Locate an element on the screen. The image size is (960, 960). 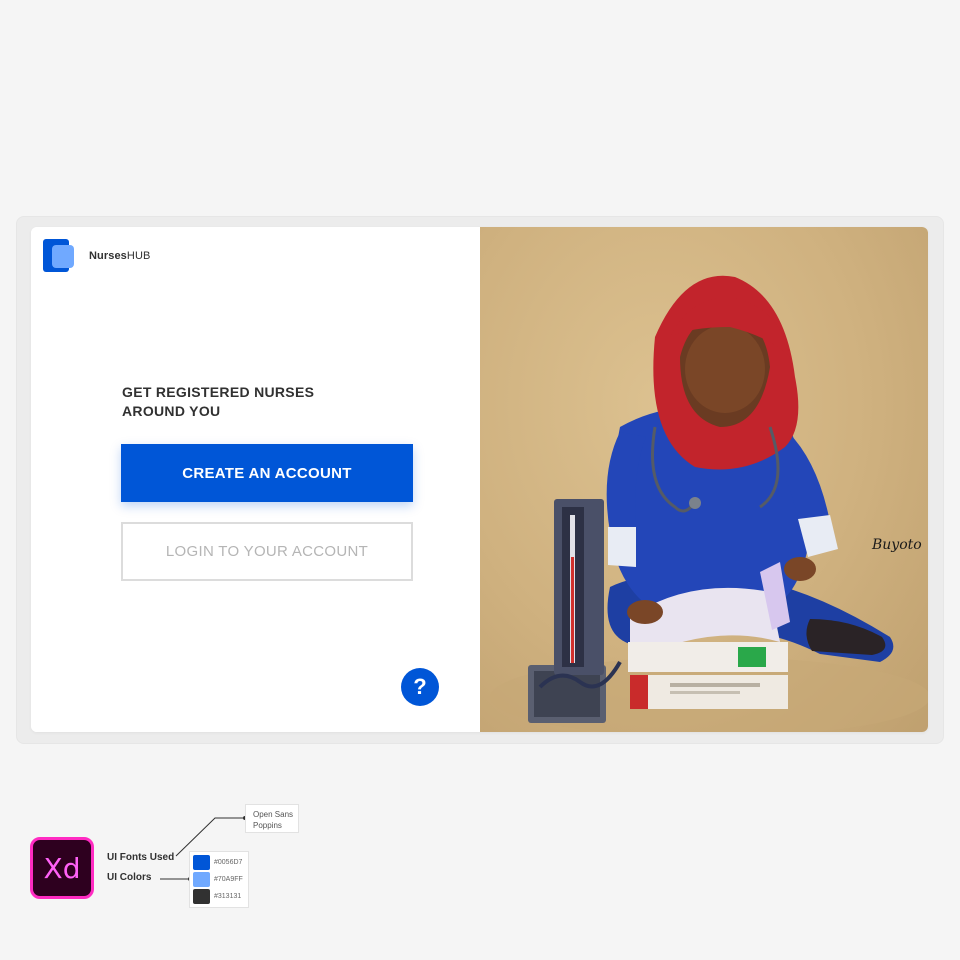
color-hex: #70A9FF is located at coordinates (228, 879).